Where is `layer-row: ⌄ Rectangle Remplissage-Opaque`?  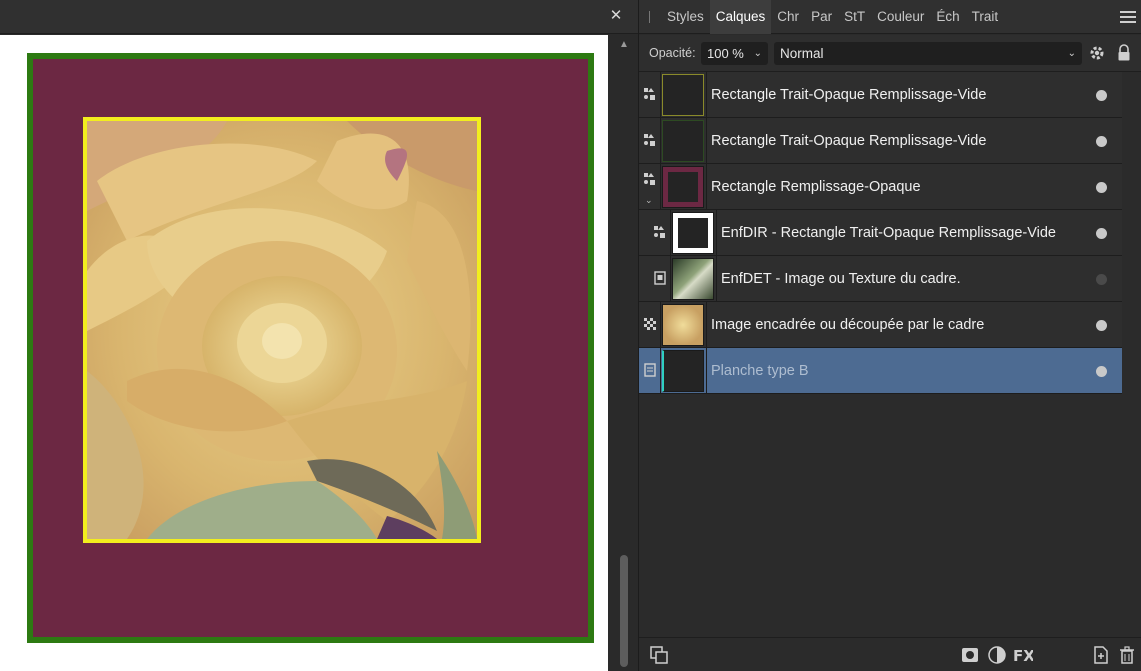 layer-row: ⌄ Rectangle Remplissage-Opaque is located at coordinates (880, 187).